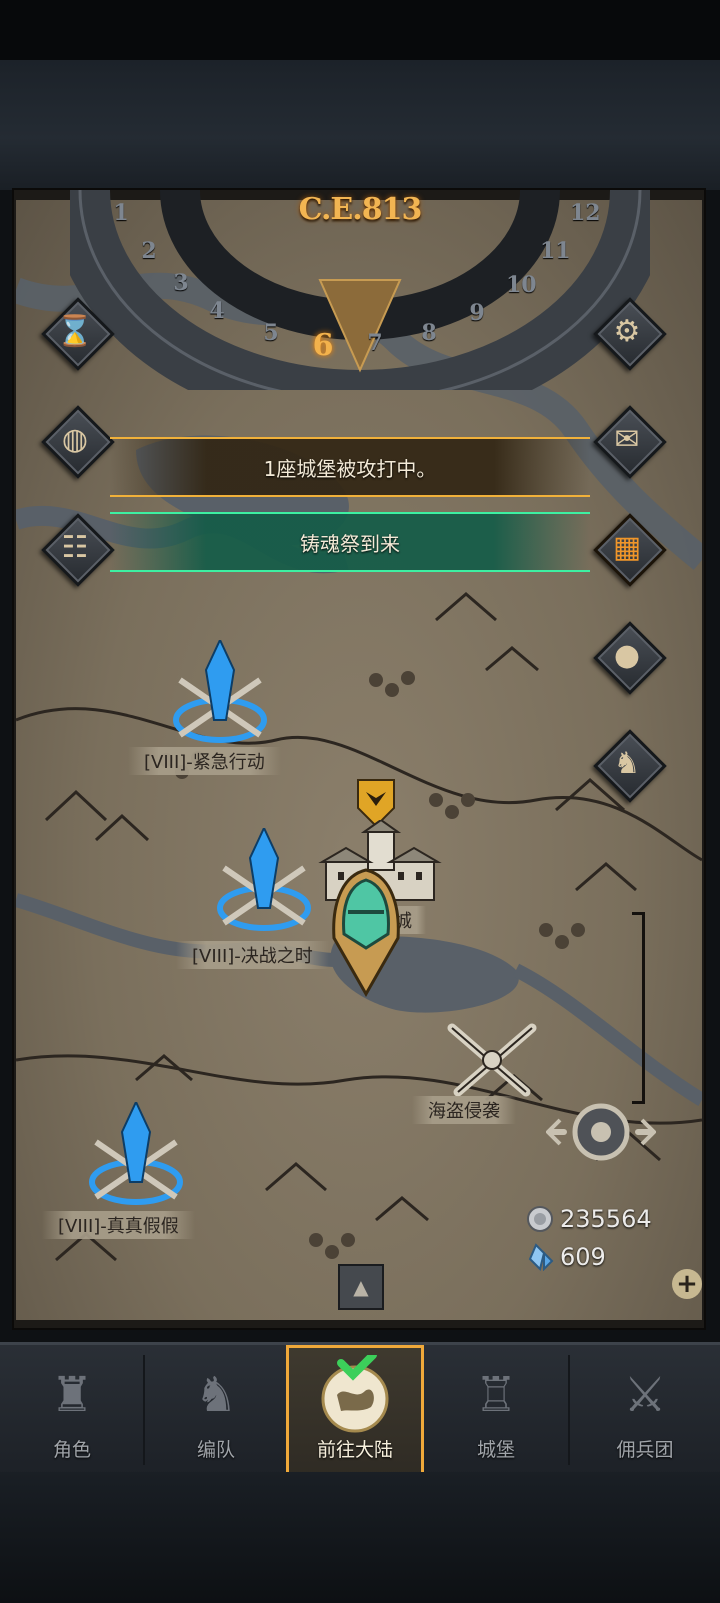  Describe the element at coordinates (355, 1395) in the screenshot. I see `world-map-icon` at that location.